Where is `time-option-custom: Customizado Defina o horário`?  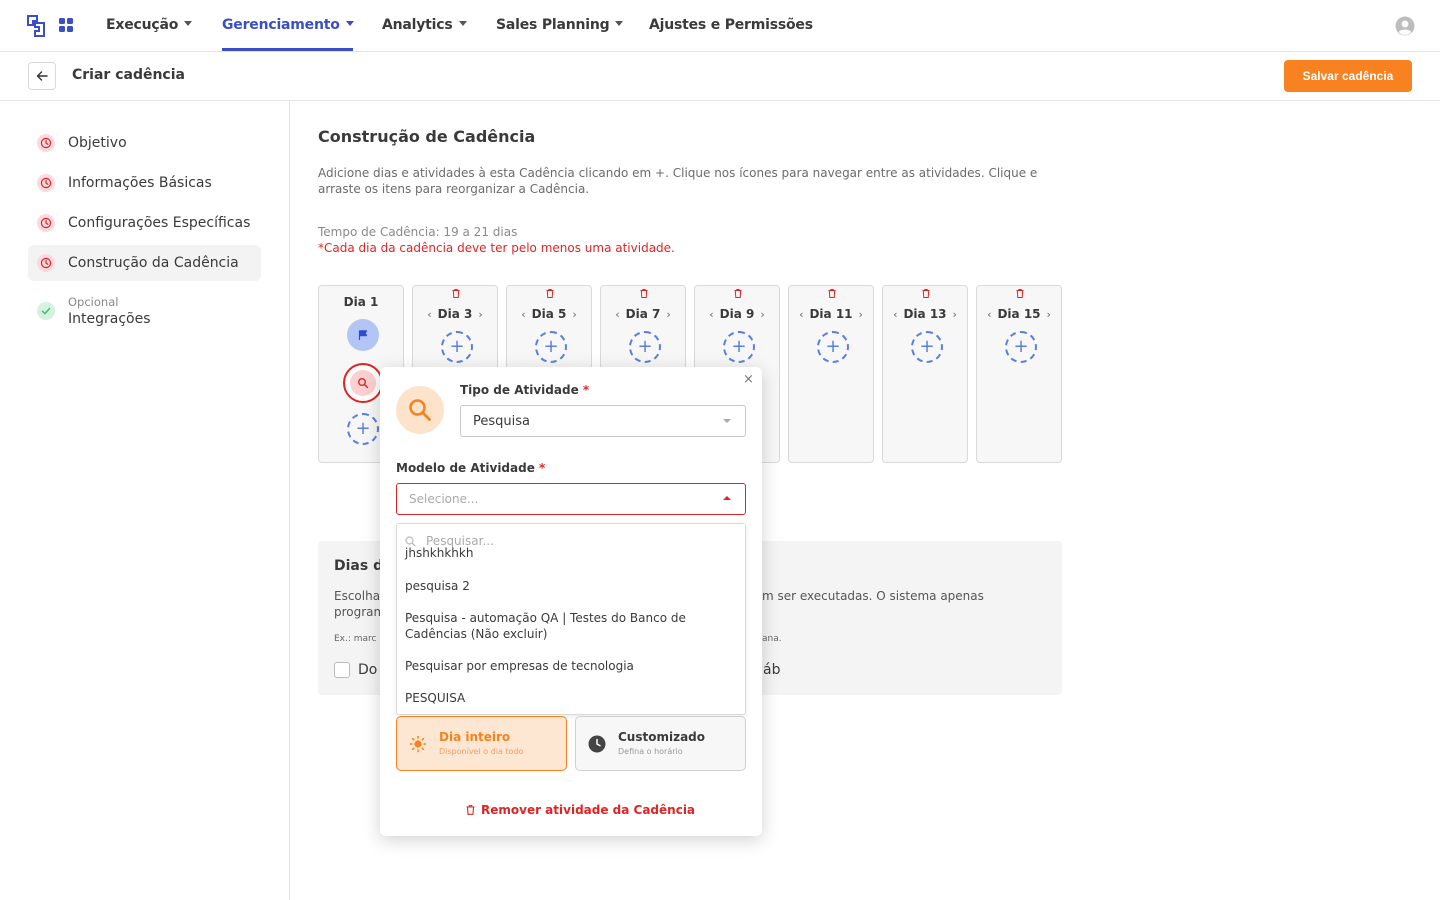
time-option-custom: Customizado Defina o horário is located at coordinates (660, 743).